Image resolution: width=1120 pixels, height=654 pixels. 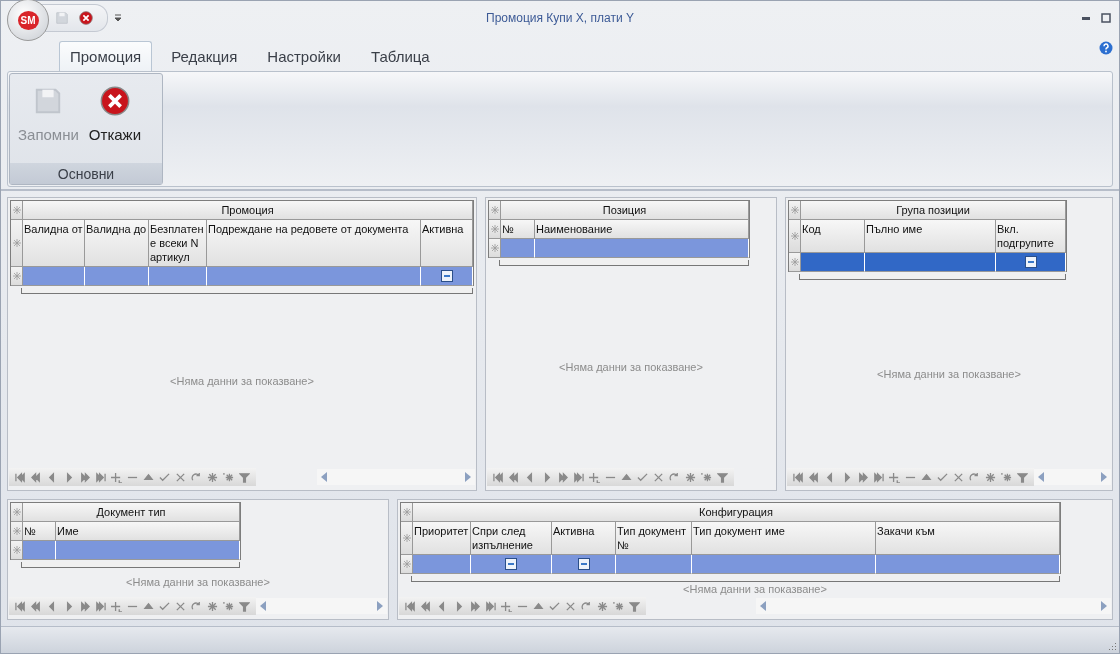 What do you see at coordinates (1041, 477) in the screenshot?
I see `scroll-left-icon` at bounding box center [1041, 477].